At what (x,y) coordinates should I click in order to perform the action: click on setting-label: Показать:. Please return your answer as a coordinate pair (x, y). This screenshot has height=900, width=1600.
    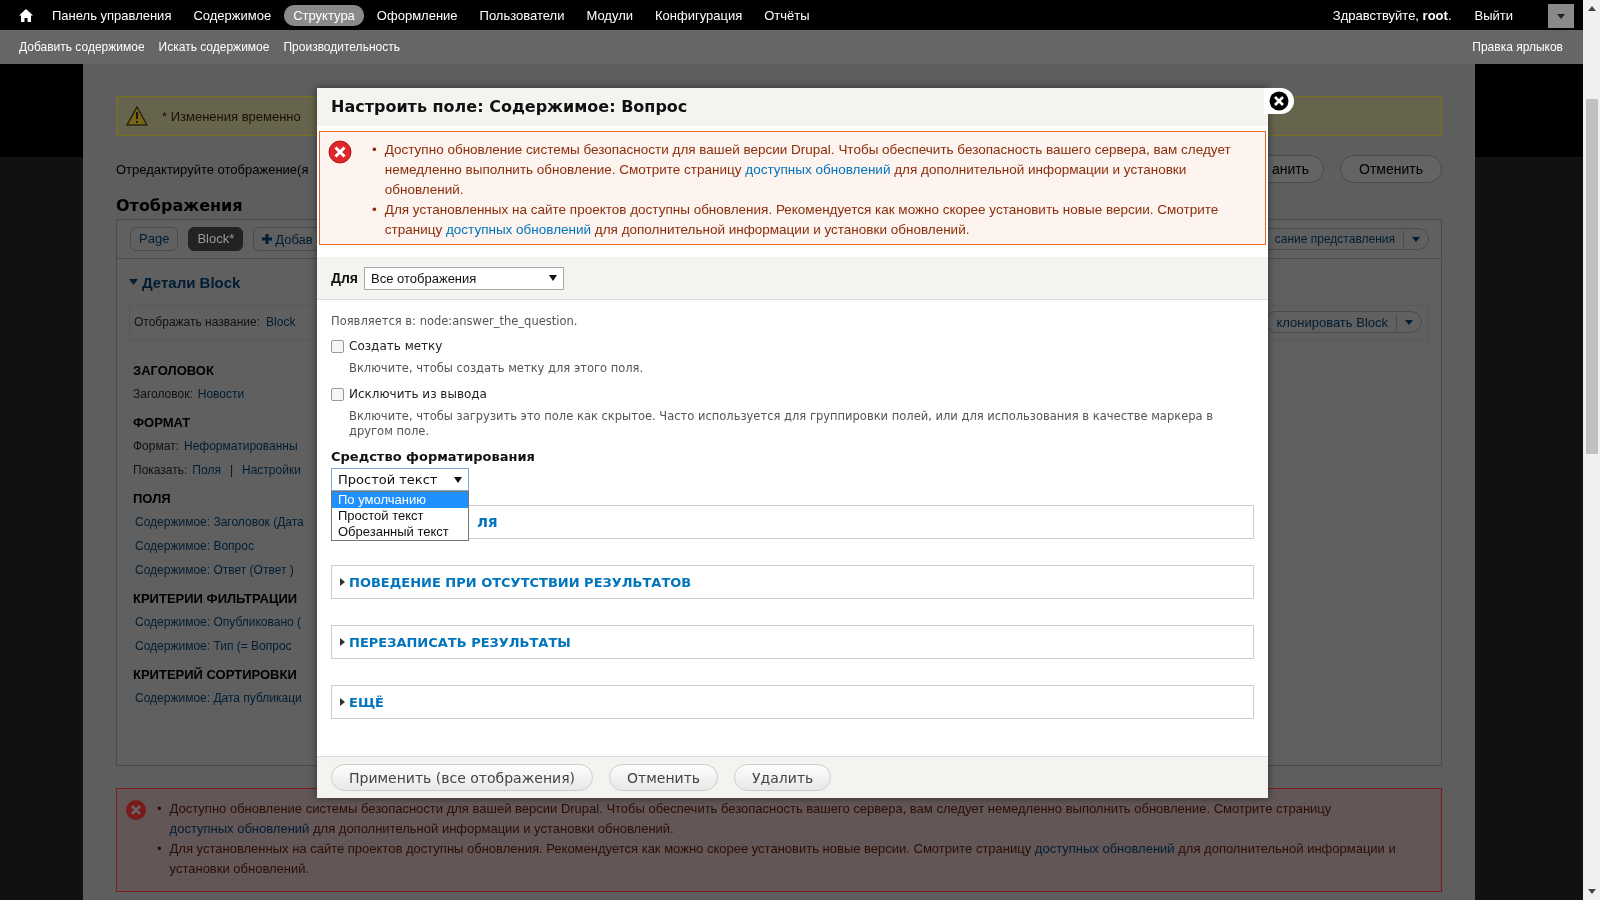
    Looking at the image, I should click on (160, 469).